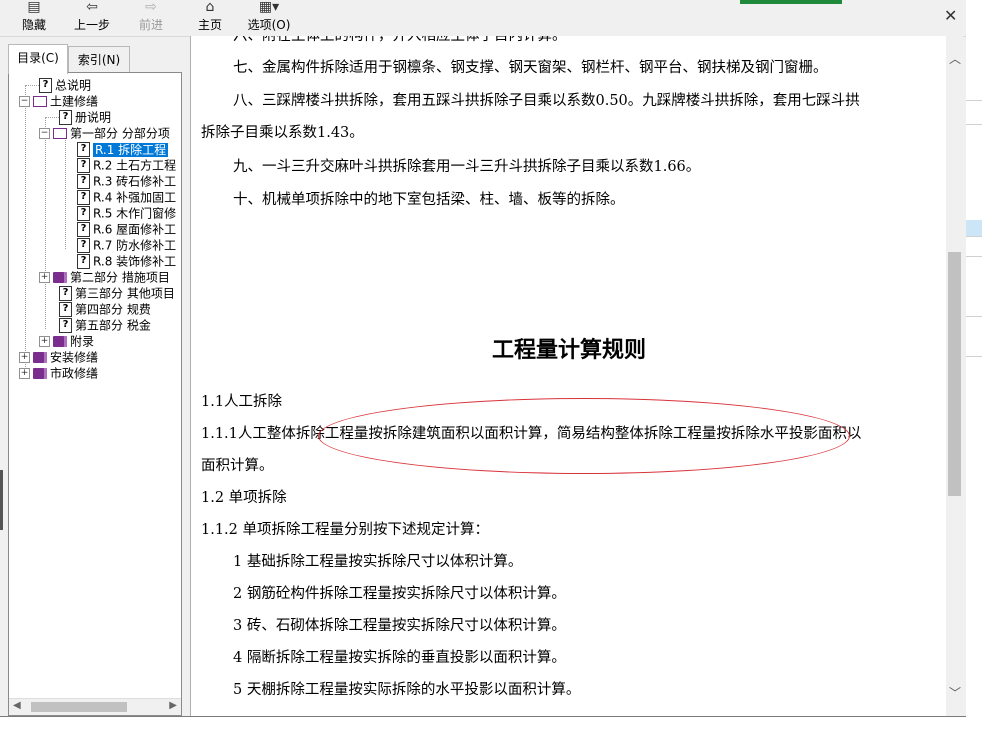  What do you see at coordinates (173, 705) in the screenshot?
I see `scroll-right-icon: ▶` at bounding box center [173, 705].